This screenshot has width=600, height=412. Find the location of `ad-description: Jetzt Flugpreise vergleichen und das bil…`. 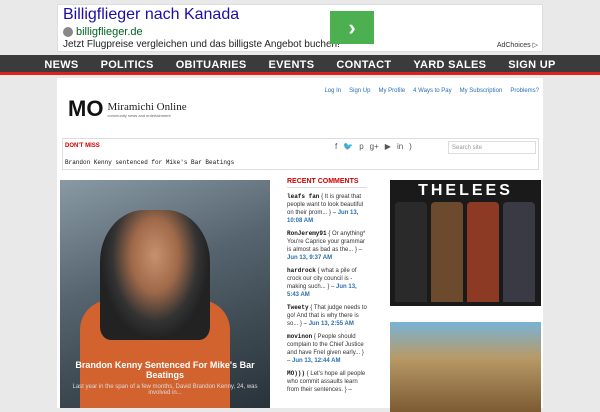

ad-description: Jetzt Flugpreise vergleichen und das bil… is located at coordinates (201, 44).